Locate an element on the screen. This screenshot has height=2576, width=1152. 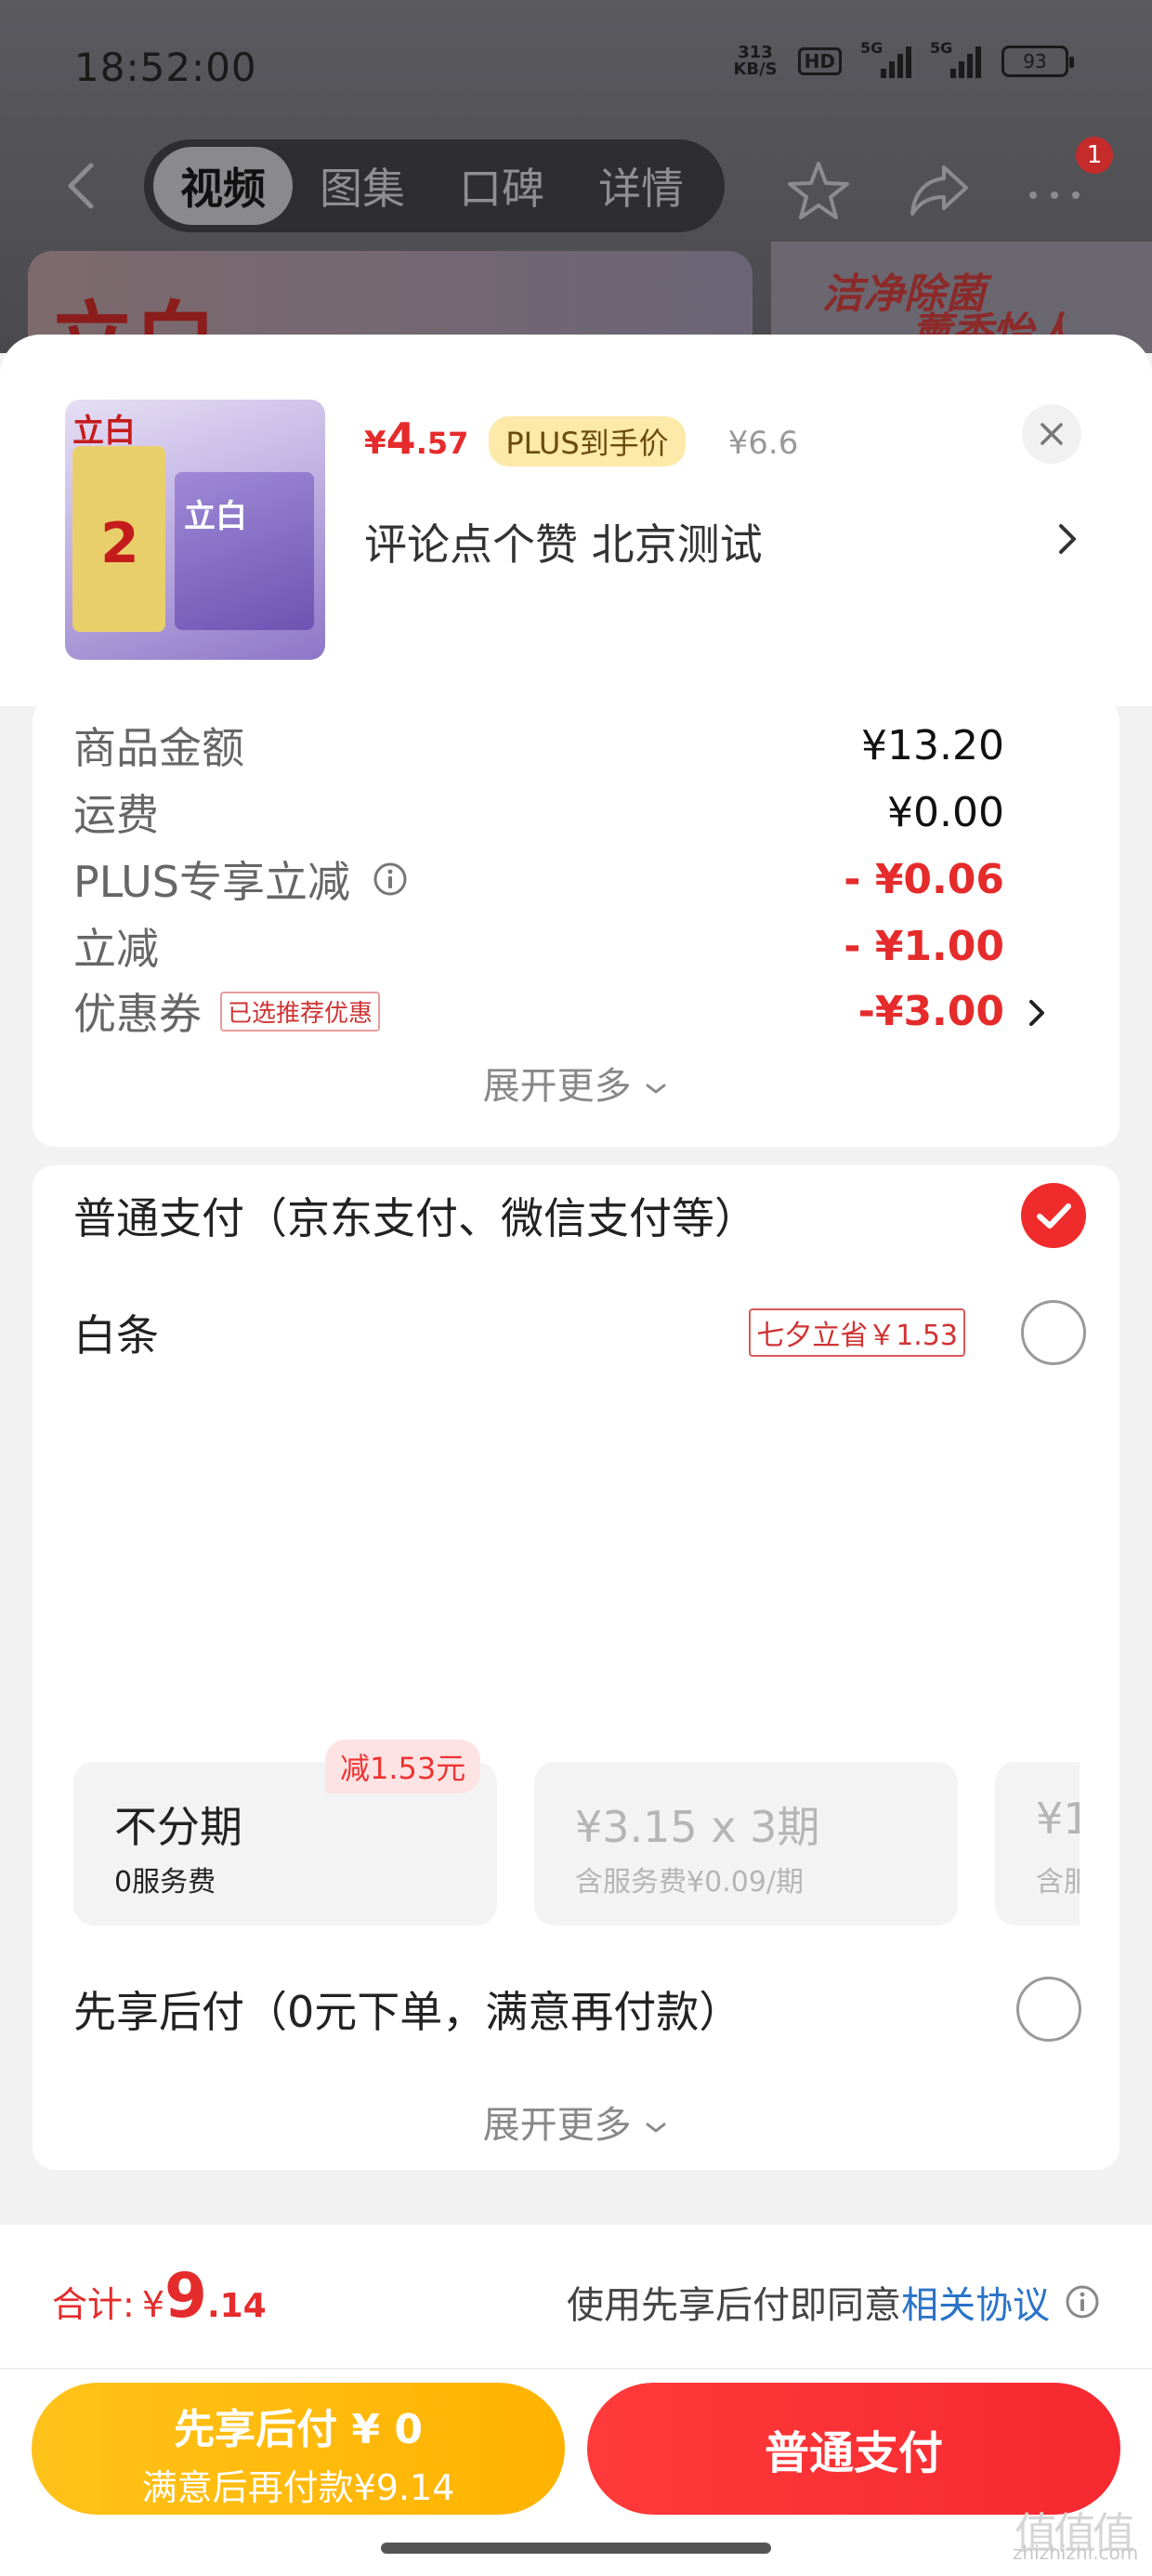
signal-icon: 5G is located at coordinates (885, 58).